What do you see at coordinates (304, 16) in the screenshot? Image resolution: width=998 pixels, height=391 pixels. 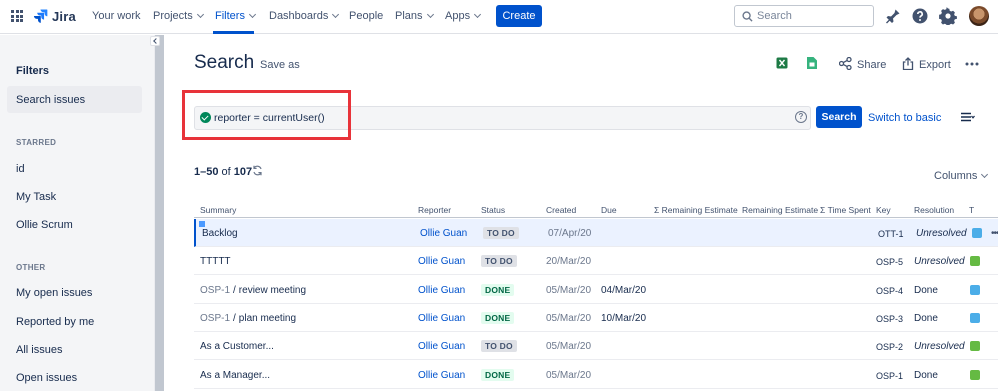 I see `nav-dashboards: Dashboards` at bounding box center [304, 16].